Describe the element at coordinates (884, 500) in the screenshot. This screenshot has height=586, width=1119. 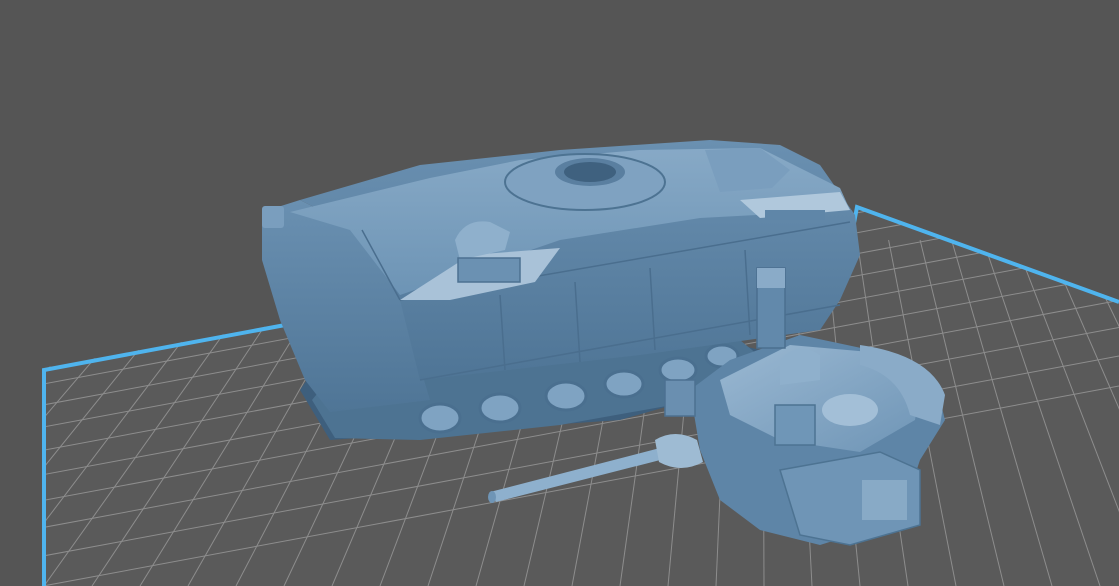
I see `turret-side-panel` at that location.